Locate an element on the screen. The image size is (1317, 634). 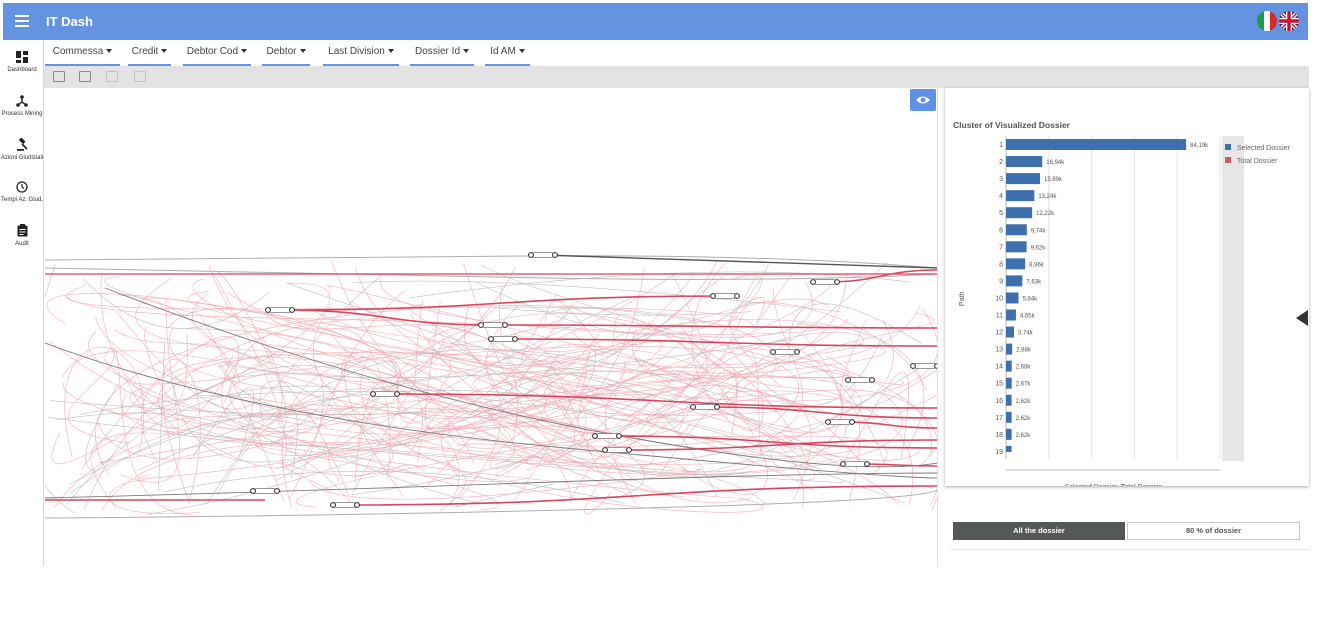
sidebar-item-dashboard: Dashboard is located at coordinates (22, 62).